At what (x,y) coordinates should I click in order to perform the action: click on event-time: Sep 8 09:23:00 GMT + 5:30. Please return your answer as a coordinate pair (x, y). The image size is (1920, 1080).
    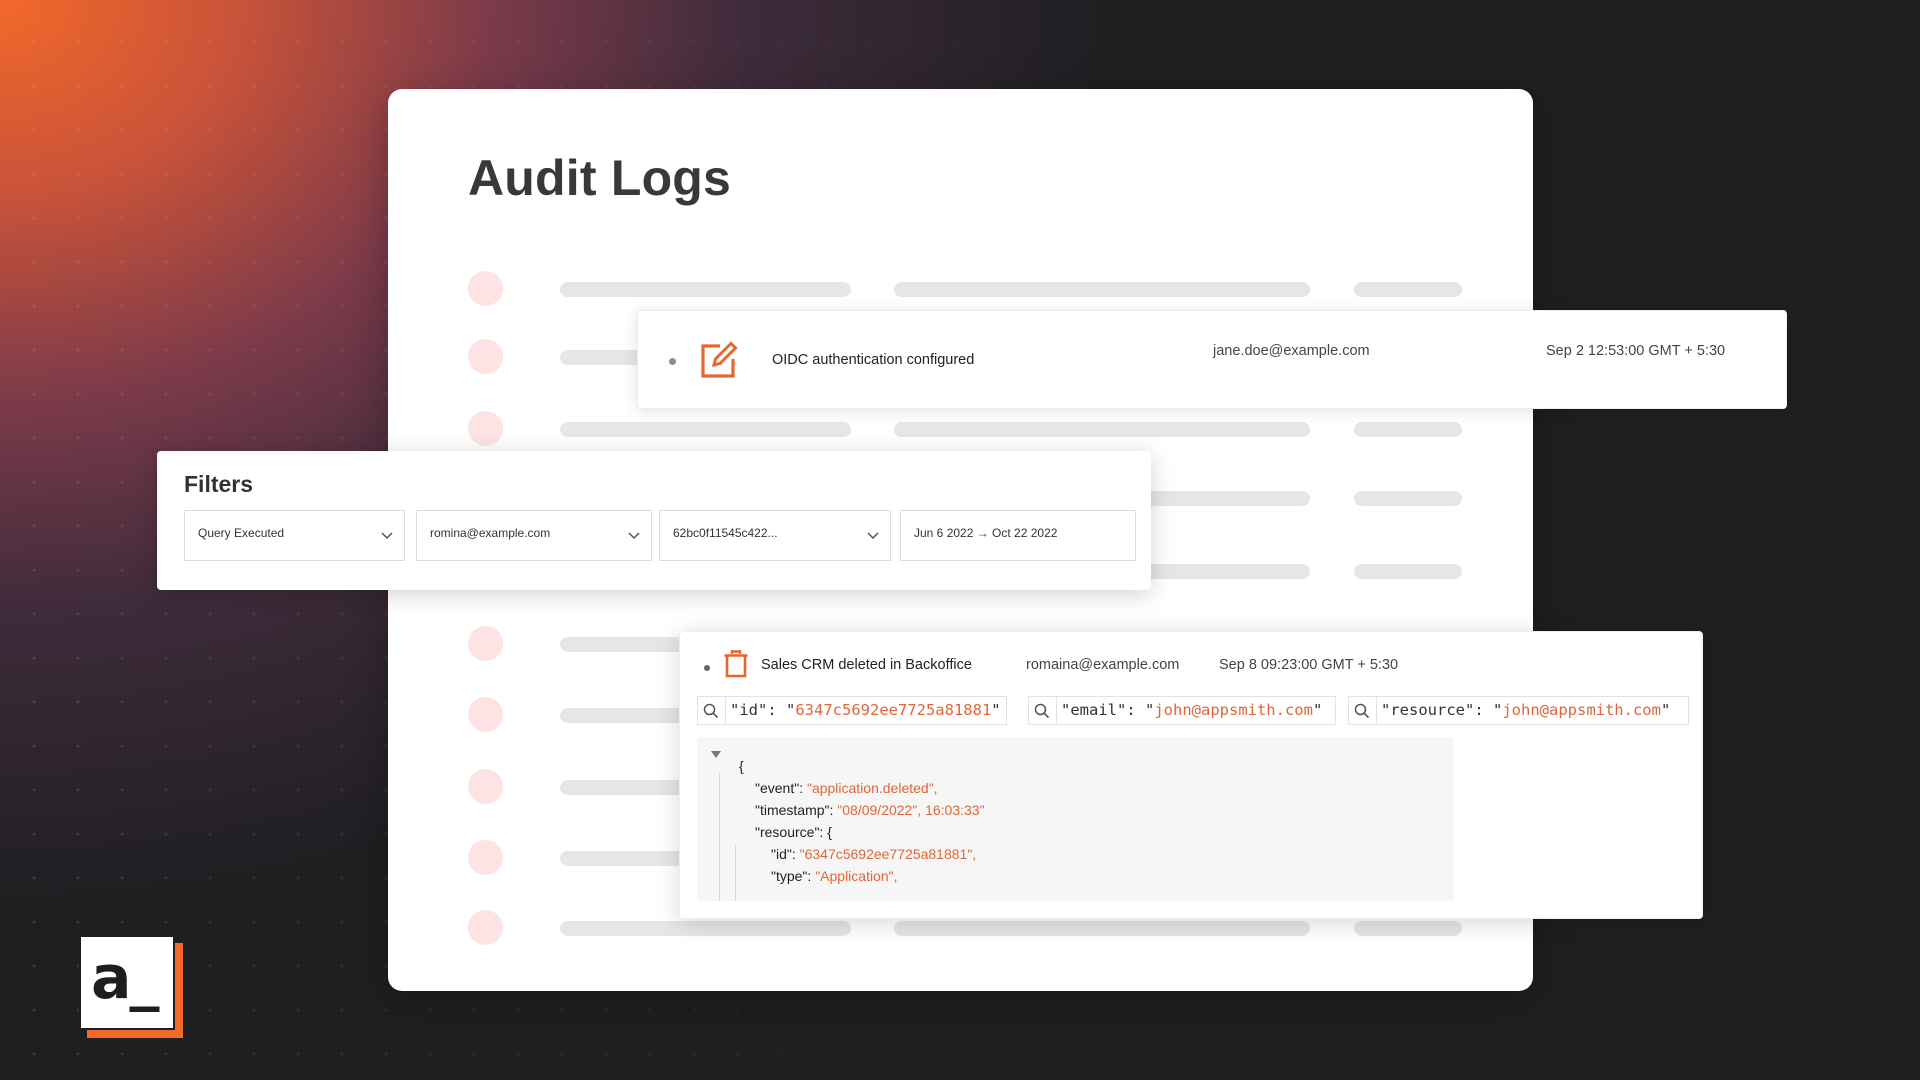
    Looking at the image, I should click on (1309, 665).